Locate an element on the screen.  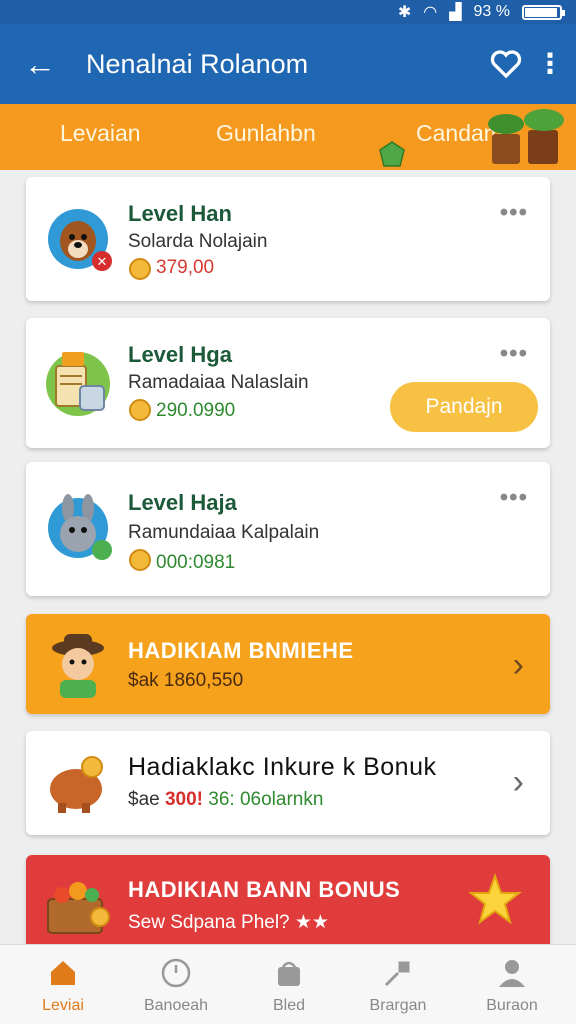
green-gem-icon is located at coordinates (392, 154).